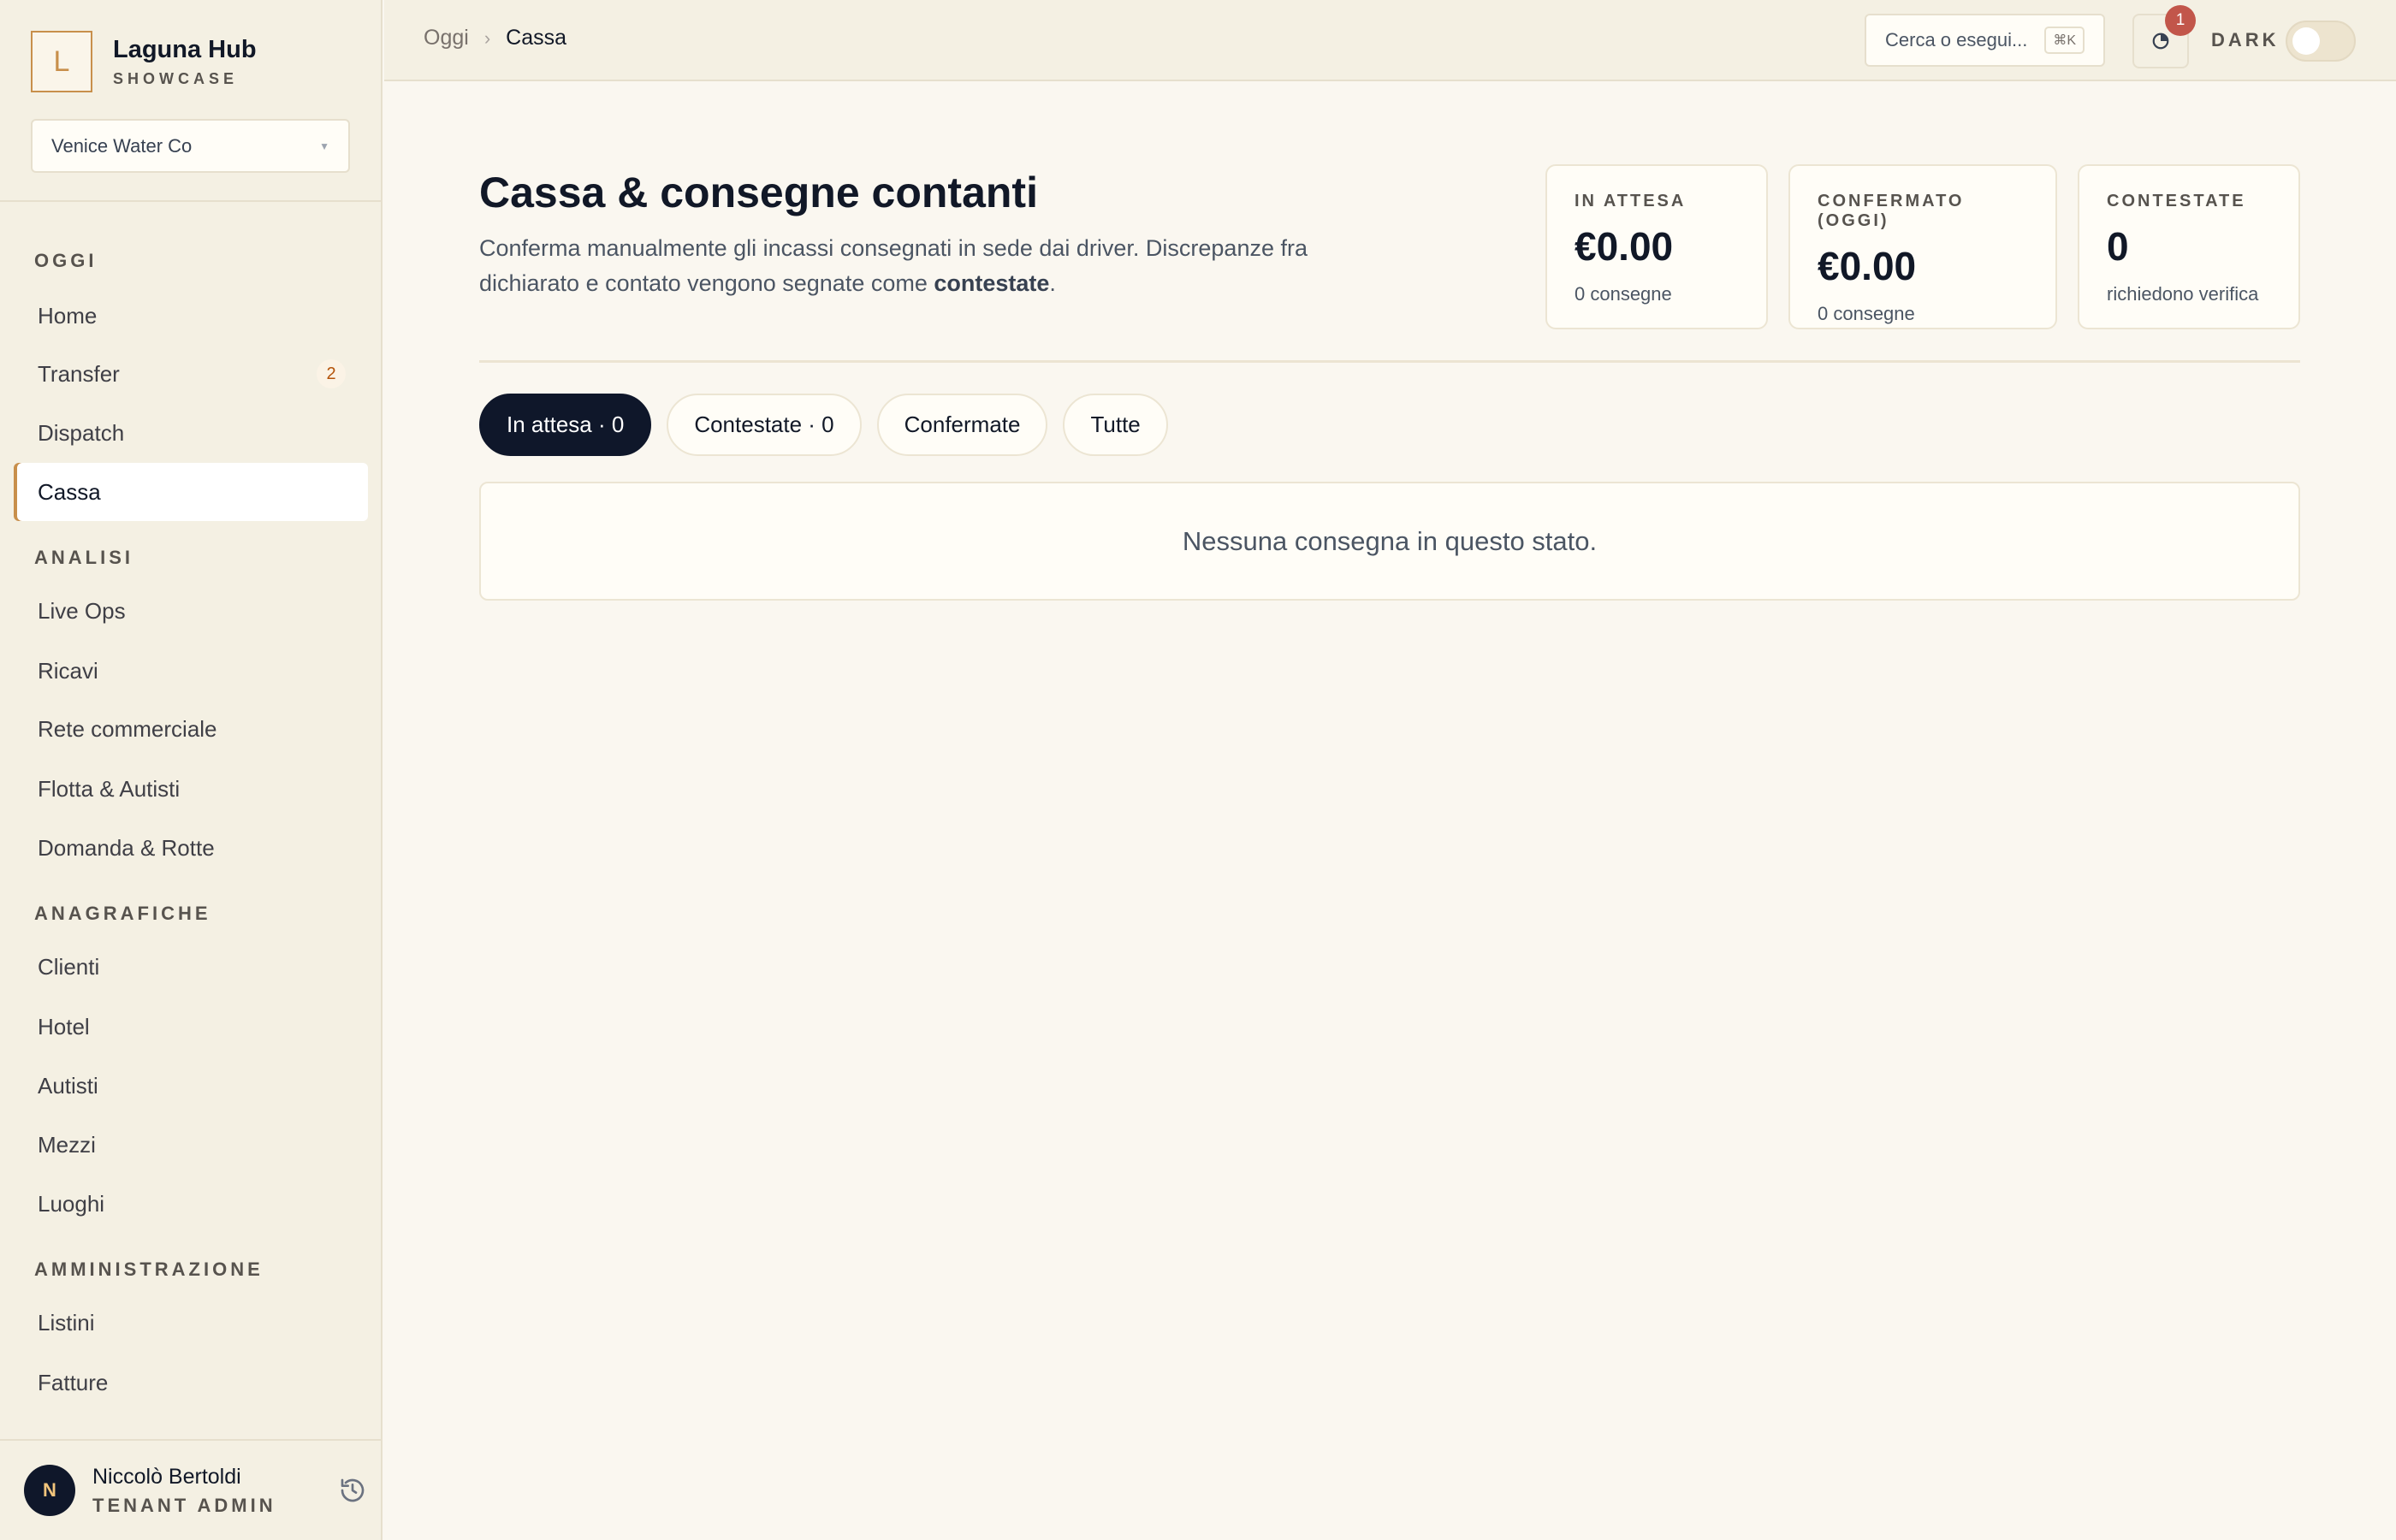 The height and width of the screenshot is (1540, 2396). I want to click on sidebar-item-label: Clienti, so click(69, 966).